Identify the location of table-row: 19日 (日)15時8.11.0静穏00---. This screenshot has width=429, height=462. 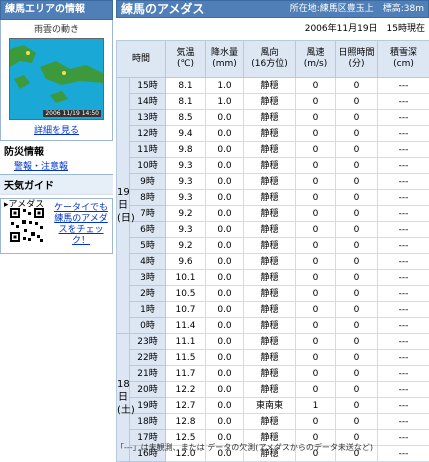
(273, 86).